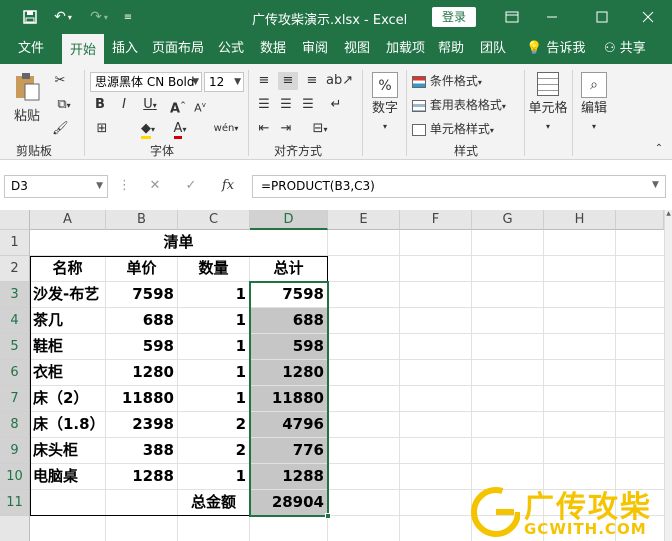 Image resolution: width=672 pixels, height=541 pixels. Describe the element at coordinates (385, 102) in the screenshot. I see `number-format-button: % 数字 ▾` at that location.